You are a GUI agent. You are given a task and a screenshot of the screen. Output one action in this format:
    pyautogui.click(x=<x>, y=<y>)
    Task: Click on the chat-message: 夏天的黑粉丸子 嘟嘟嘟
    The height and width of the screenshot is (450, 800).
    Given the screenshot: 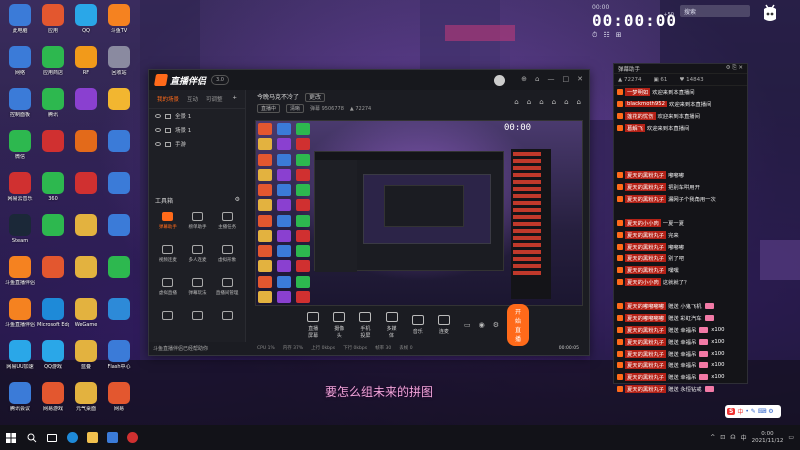 What is the action you would take?
    pyautogui.click(x=680, y=175)
    